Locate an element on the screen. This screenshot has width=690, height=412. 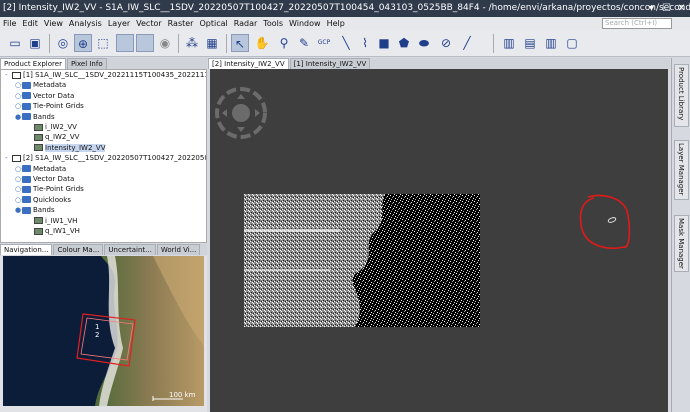
bright-target is located at coordinates (612, 220).